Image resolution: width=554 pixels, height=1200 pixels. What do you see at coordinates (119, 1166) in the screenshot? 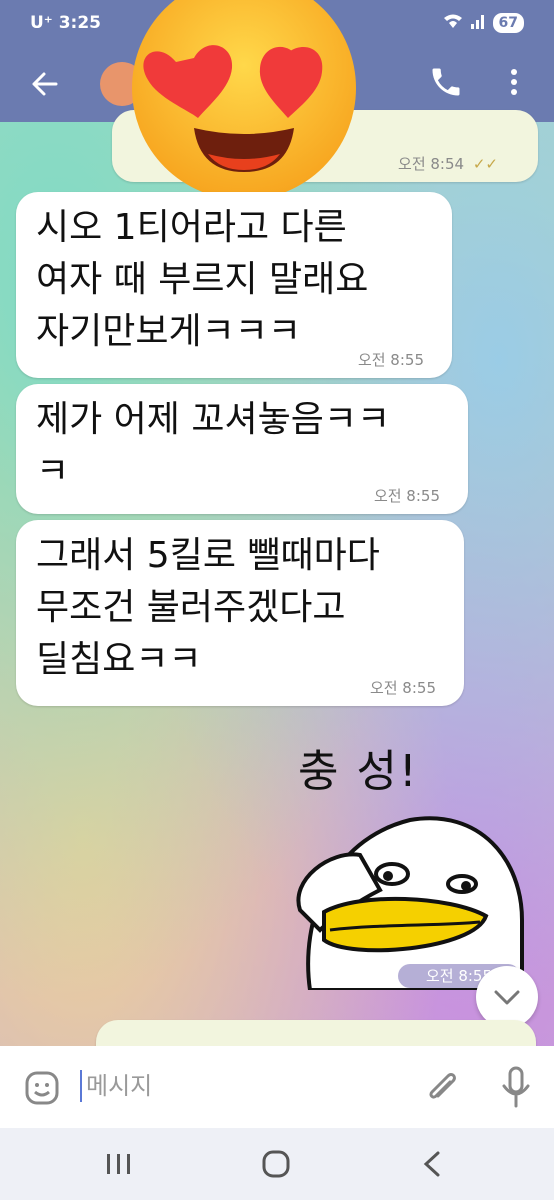
I see `recent-apps-icon` at bounding box center [119, 1166].